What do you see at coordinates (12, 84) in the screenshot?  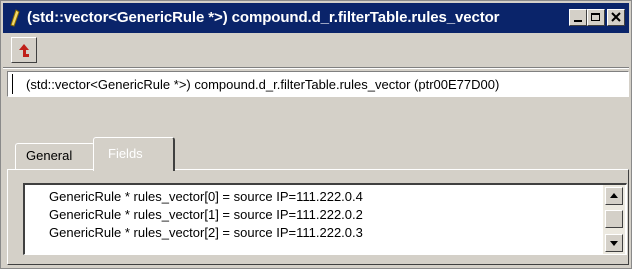 I see `text-cursor` at bounding box center [12, 84].